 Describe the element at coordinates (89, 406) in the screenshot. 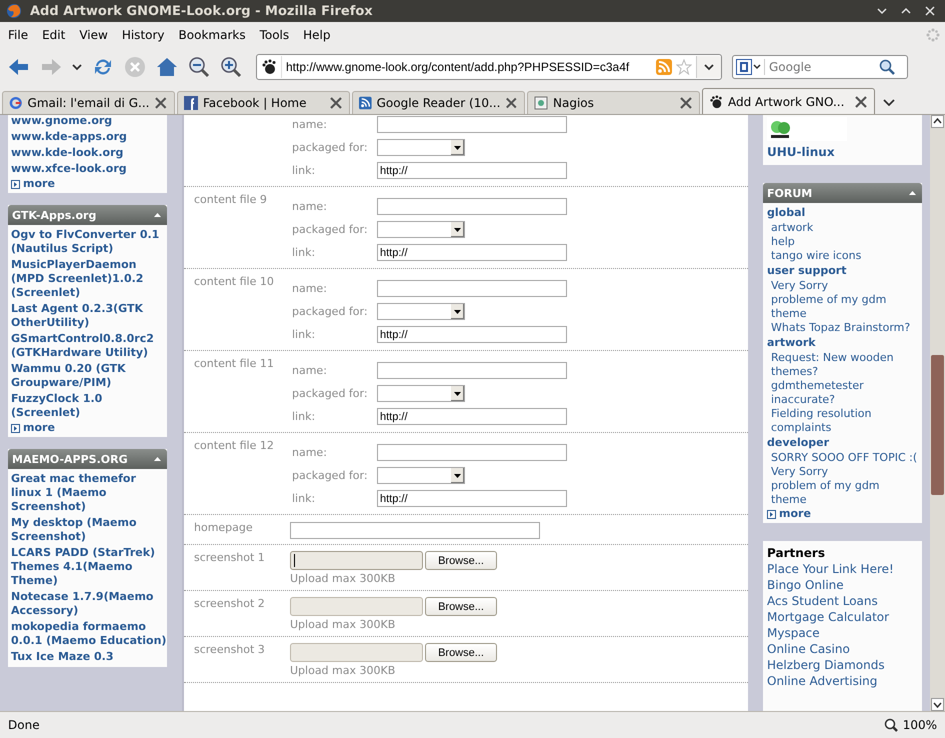

I see `sidebar-link: FuzzyClock 1.0 (Screenlet)` at that location.